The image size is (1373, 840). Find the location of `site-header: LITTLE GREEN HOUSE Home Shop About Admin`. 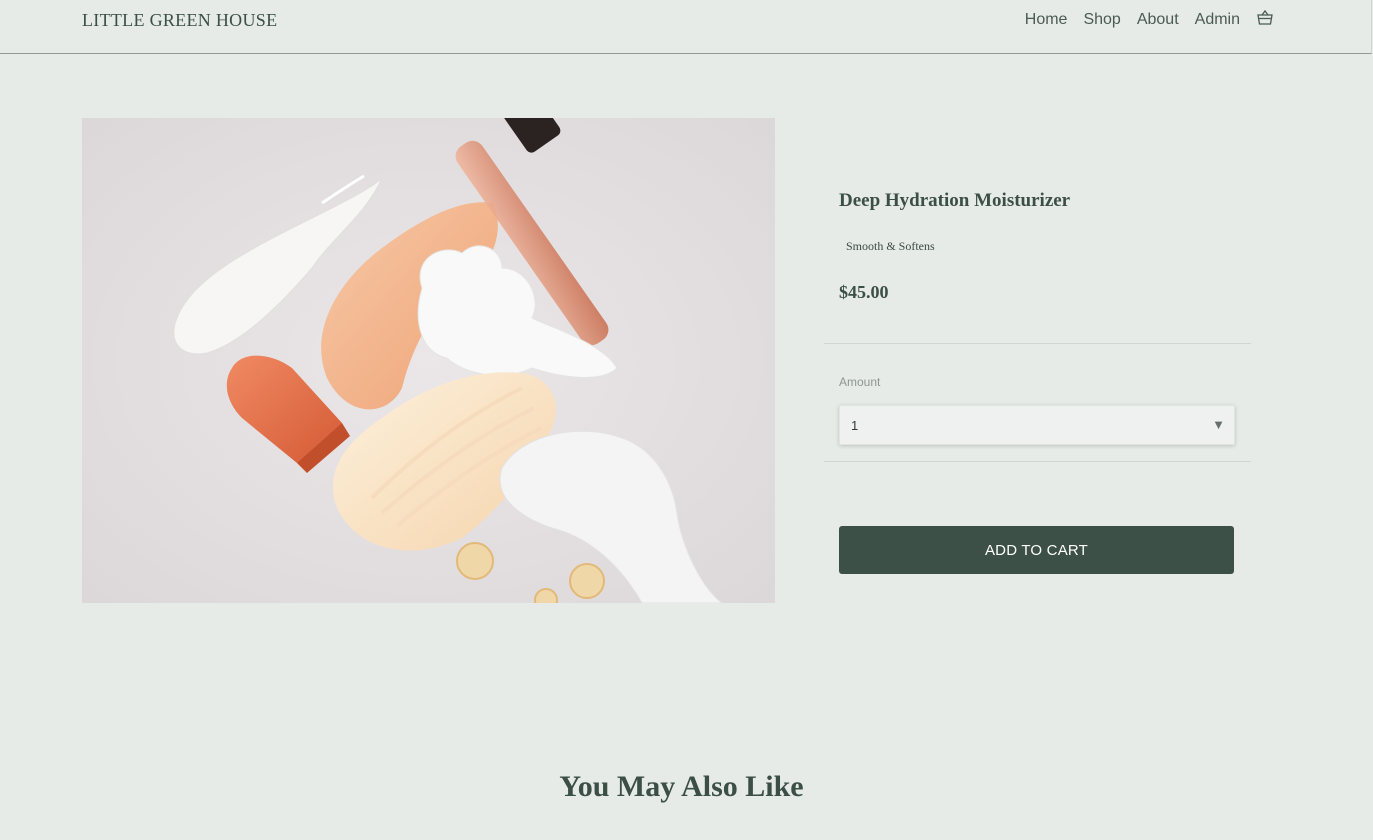

site-header: LITTLE GREEN HOUSE Home Shop About Admin is located at coordinates (686, 27).